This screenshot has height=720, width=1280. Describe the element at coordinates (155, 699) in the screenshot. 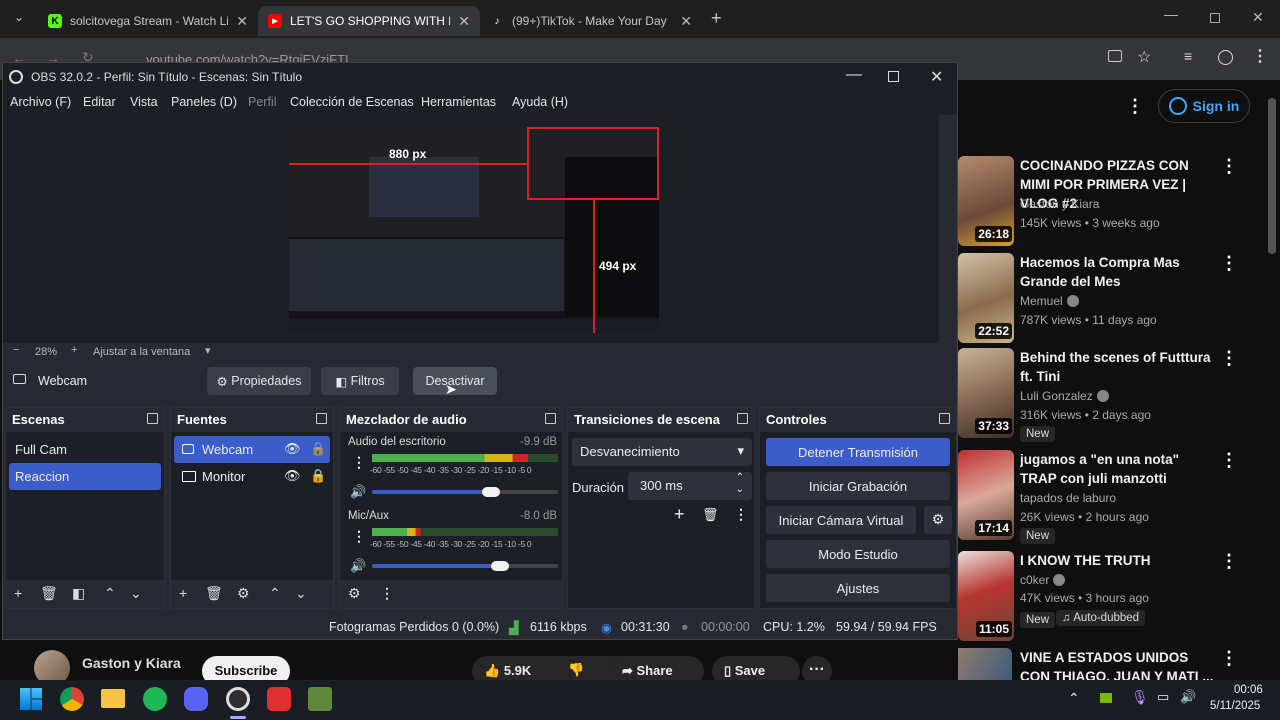

I see `spotify-icon` at that location.